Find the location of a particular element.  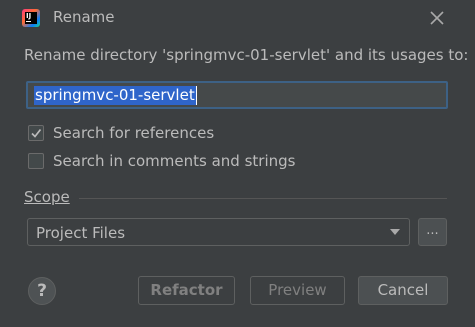

search-references-checkbox is located at coordinates (36, 133).